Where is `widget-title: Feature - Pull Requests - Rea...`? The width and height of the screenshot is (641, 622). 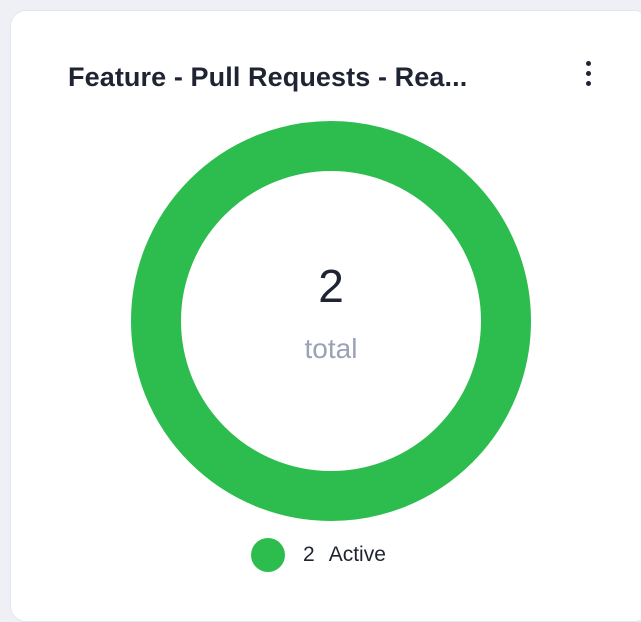 widget-title: Feature - Pull Requests - Rea... is located at coordinates (309, 77).